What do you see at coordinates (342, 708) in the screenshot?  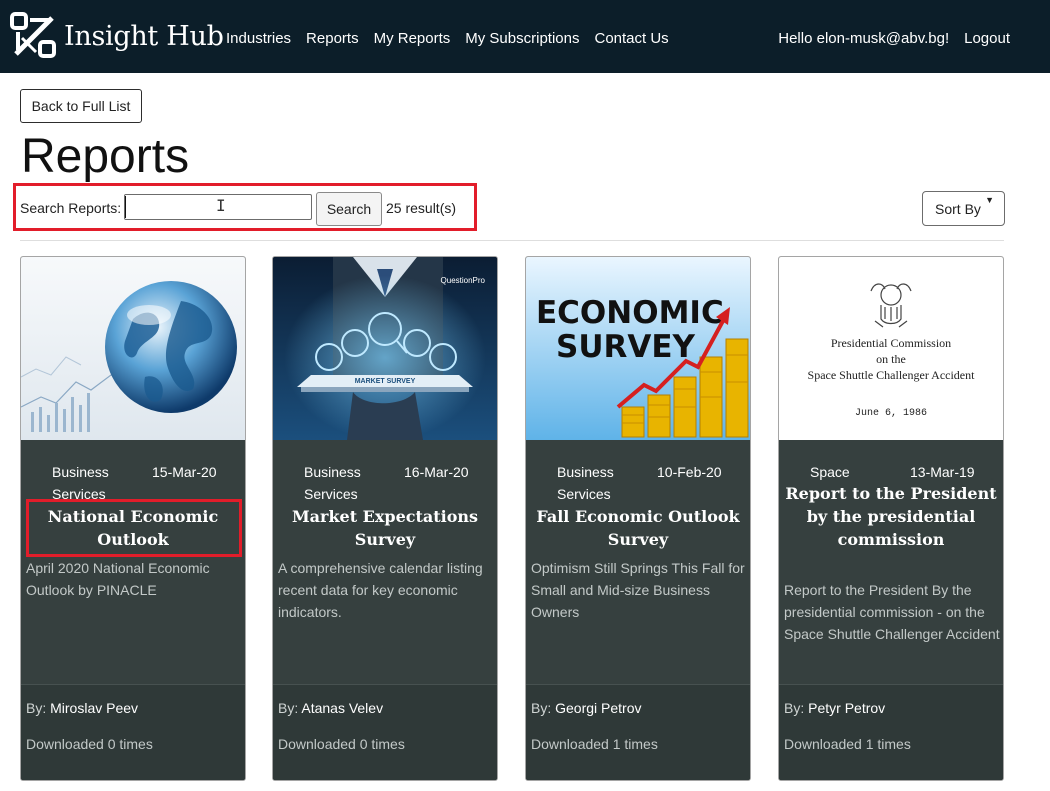 I see `author-name: Atanas Velev` at bounding box center [342, 708].